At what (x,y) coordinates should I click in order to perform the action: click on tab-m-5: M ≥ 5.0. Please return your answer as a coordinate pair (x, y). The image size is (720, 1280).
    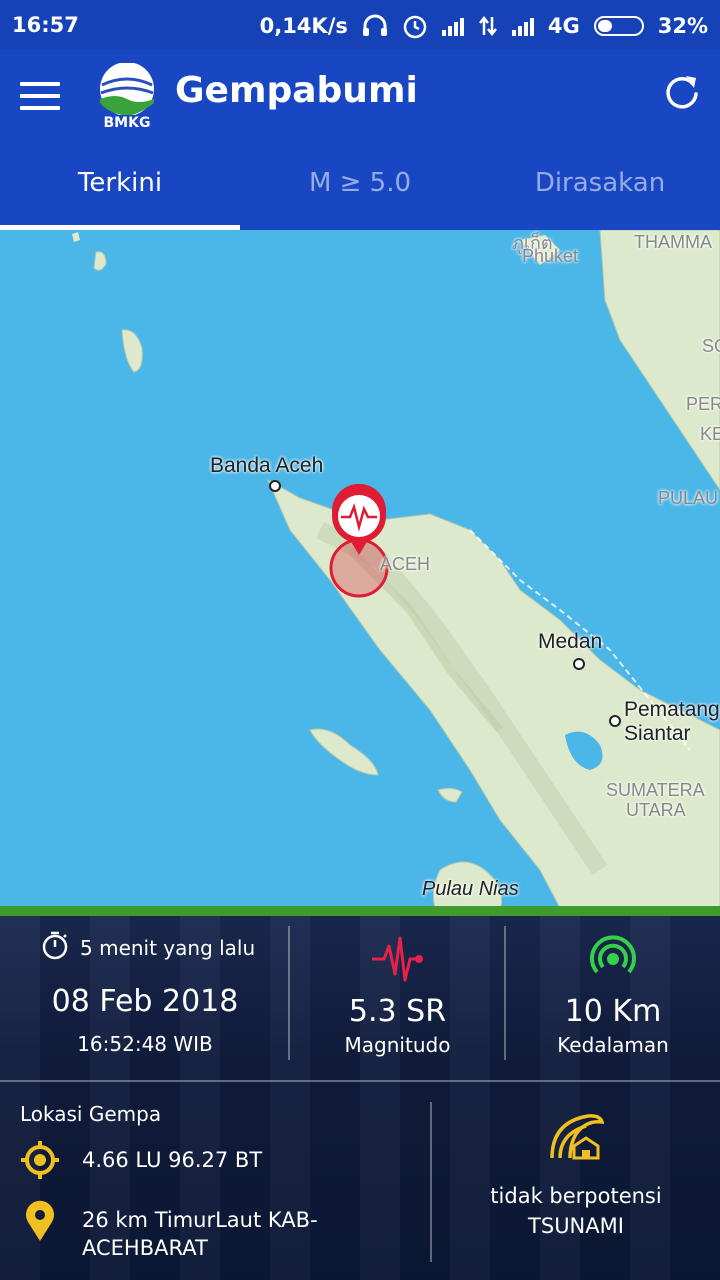
    Looking at the image, I should click on (360, 194).